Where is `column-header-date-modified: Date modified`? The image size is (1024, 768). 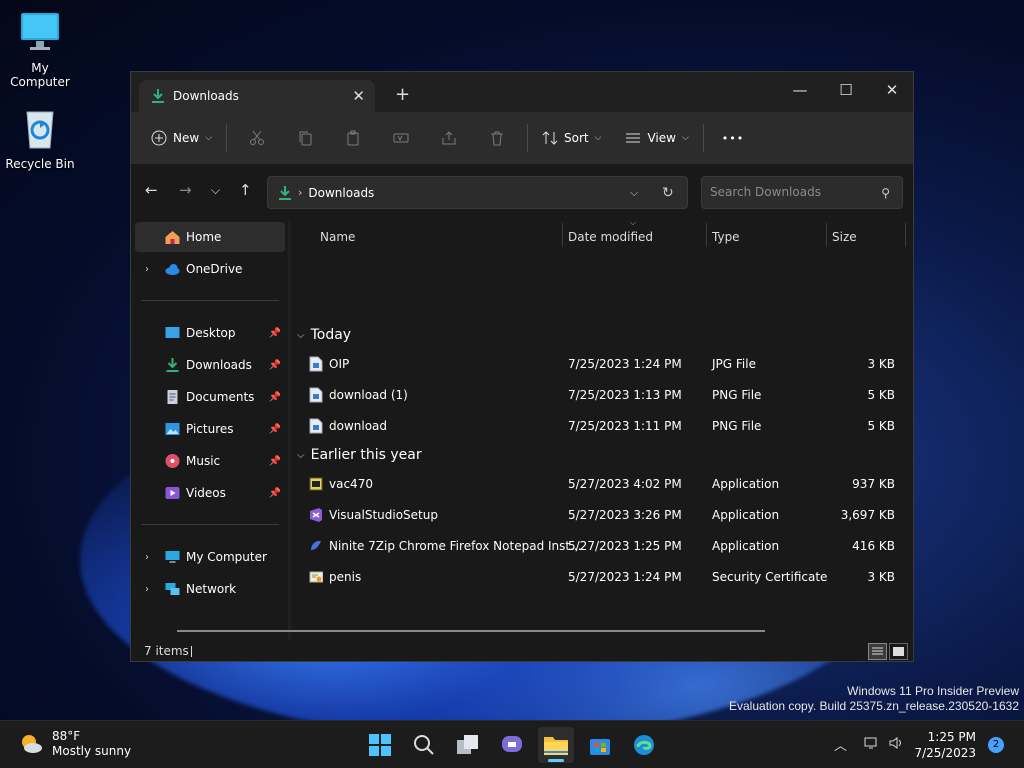
column-header-date-modified: Date modified is located at coordinates (610, 237).